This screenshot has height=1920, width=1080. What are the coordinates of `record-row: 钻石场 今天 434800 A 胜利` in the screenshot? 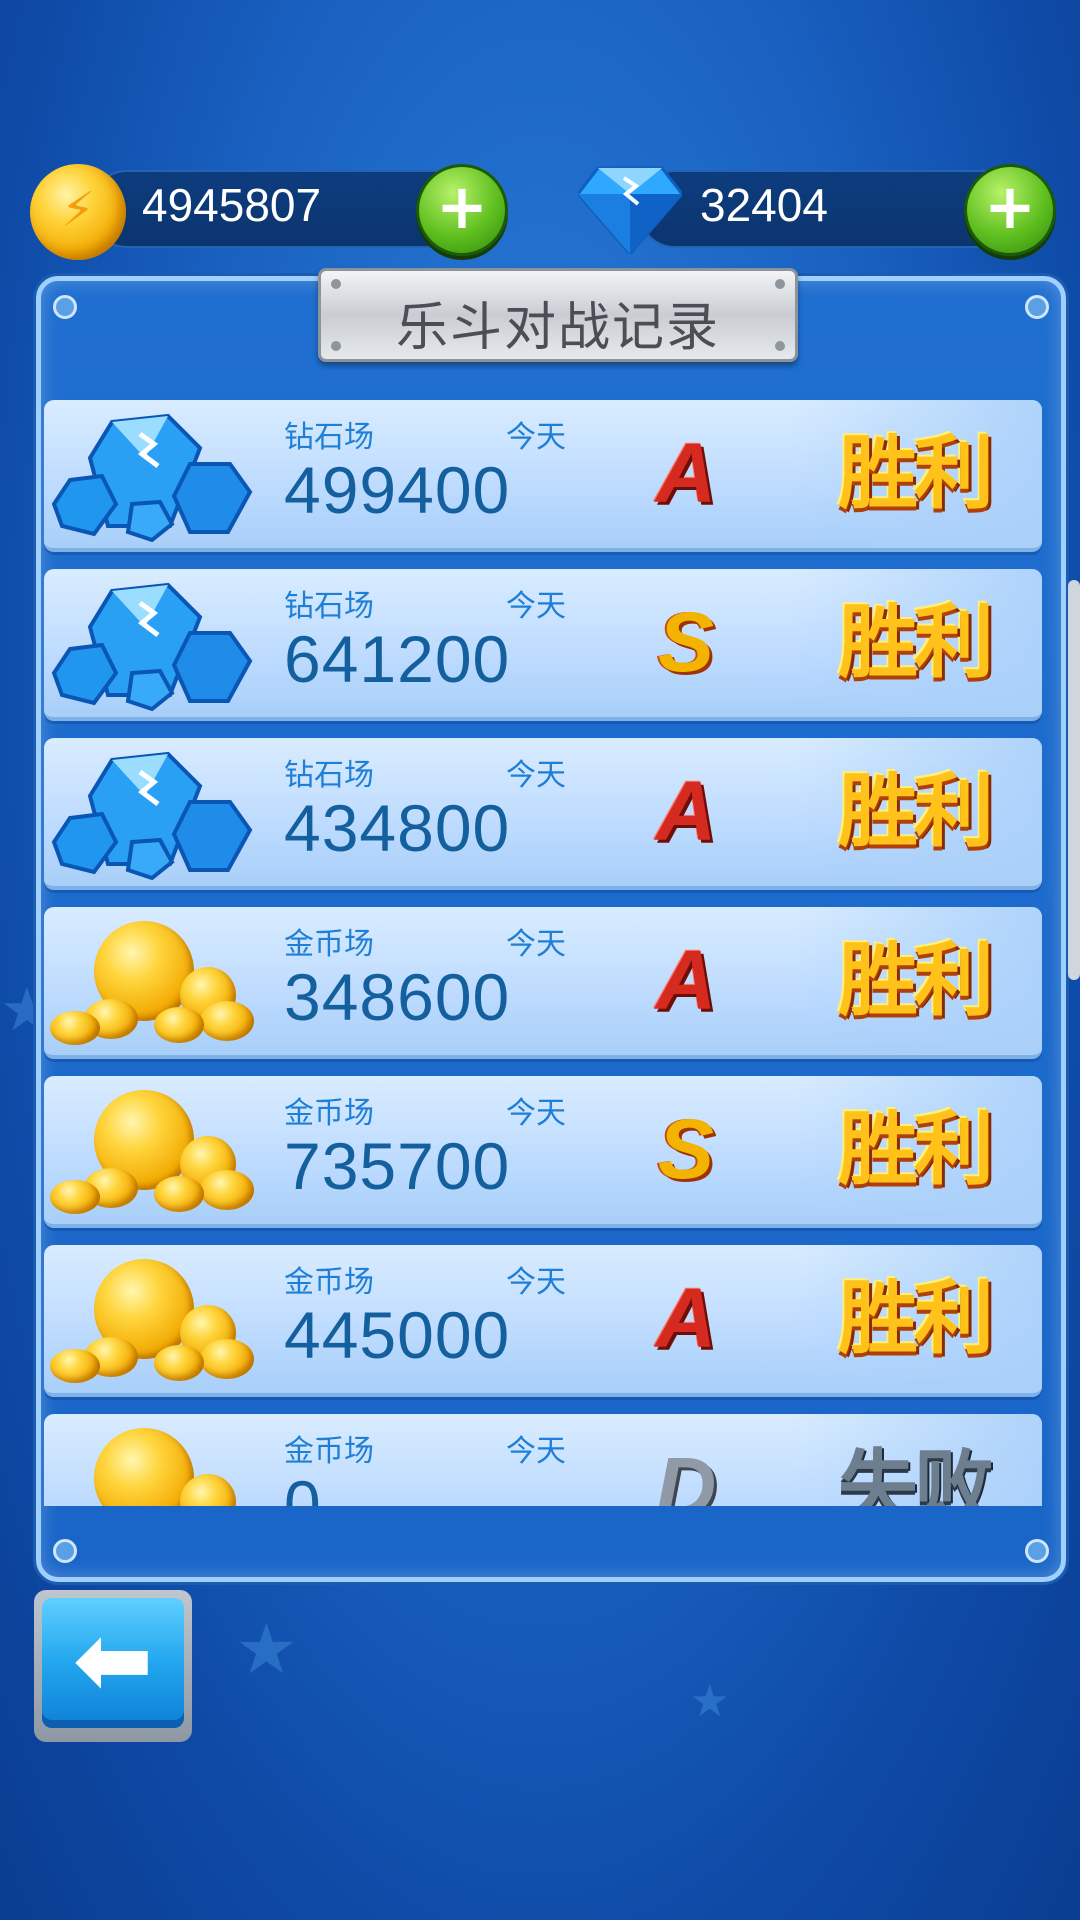 It's located at (543, 814).